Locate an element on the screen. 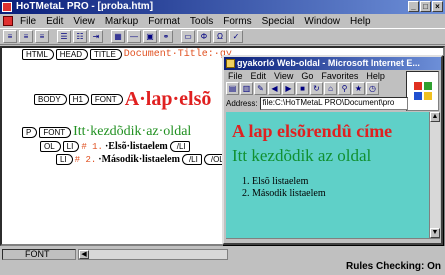 The width and height of the screenshot is (445, 275). menu-help: Help is located at coordinates (360, 21).